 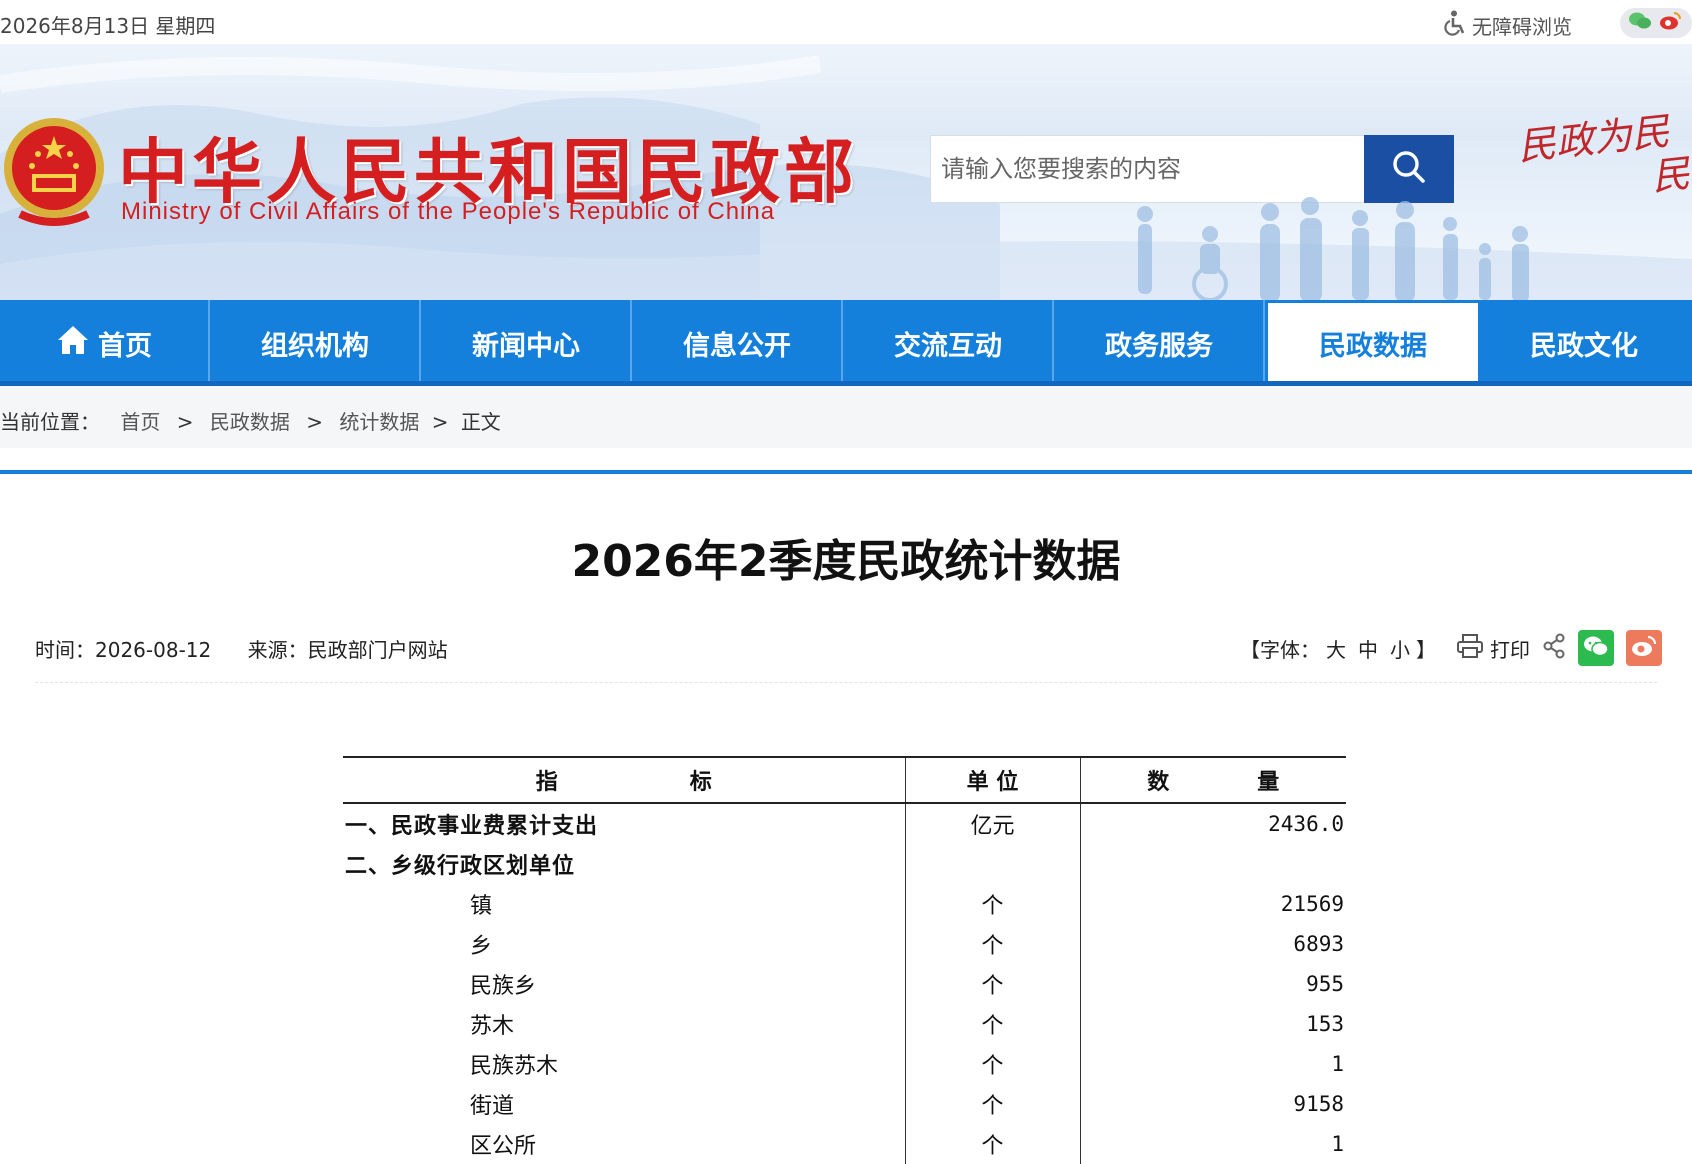 I want to click on time-label: 时间：, so click(x=65, y=650).